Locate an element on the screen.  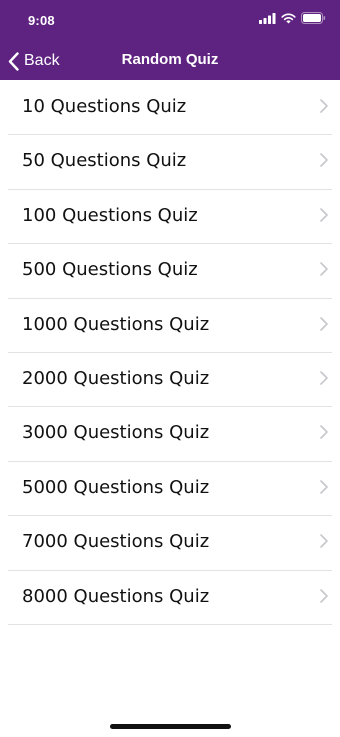
page-title: Random Quiz is located at coordinates (170, 59).